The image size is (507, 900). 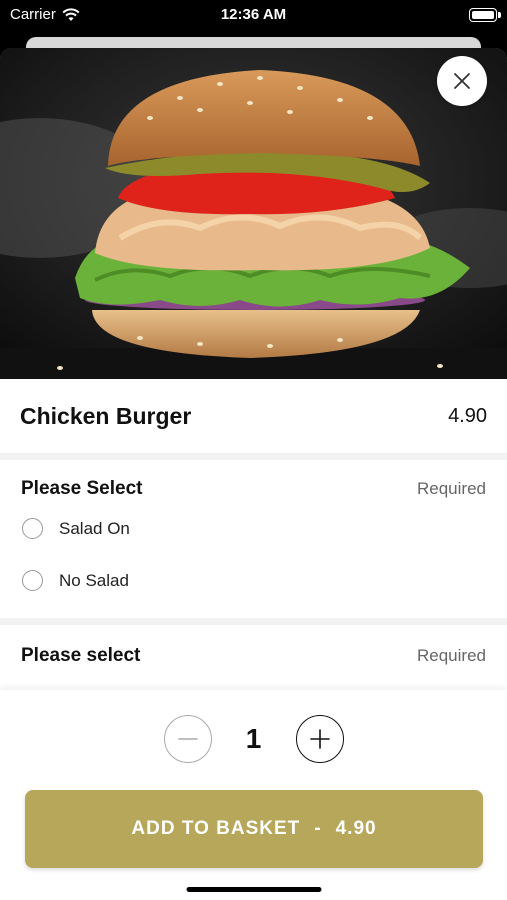 I want to click on close-icon, so click(x=462, y=81).